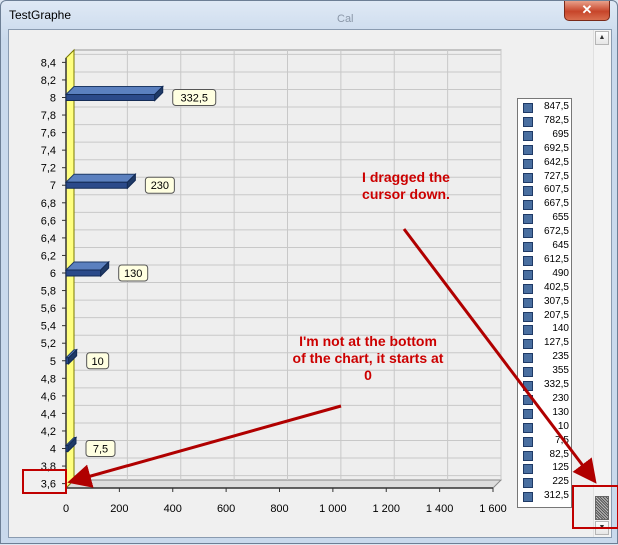 The image size is (618, 545). What do you see at coordinates (560, 273) in the screenshot?
I see `legend-value: 490` at bounding box center [560, 273].